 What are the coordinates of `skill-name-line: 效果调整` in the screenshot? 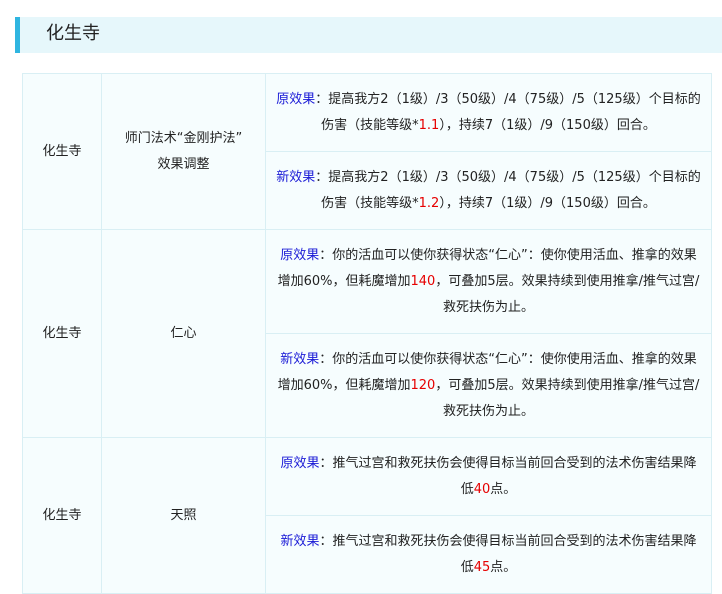 It's located at (183, 164).